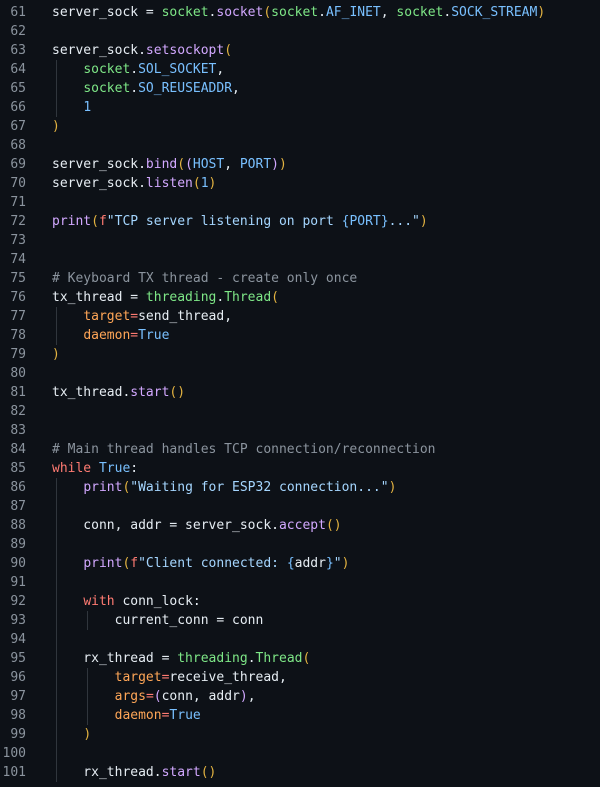 This screenshot has width=600, height=787. I want to click on code-line: 90 print(f"Client connected: {addr}"), so click(300, 563).